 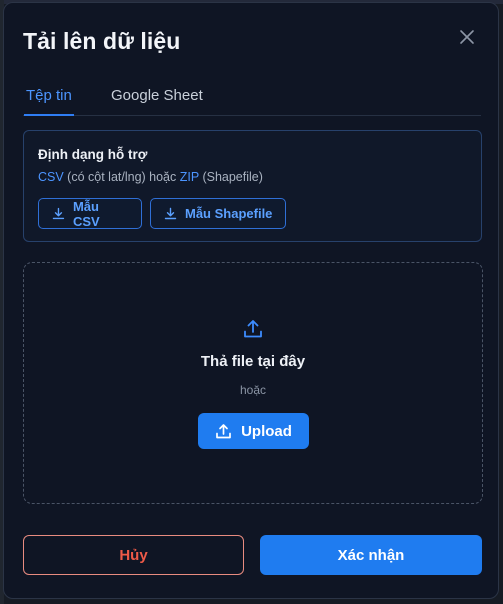 I want to click on zip-format-note: (Shapefile), so click(x=230, y=177).